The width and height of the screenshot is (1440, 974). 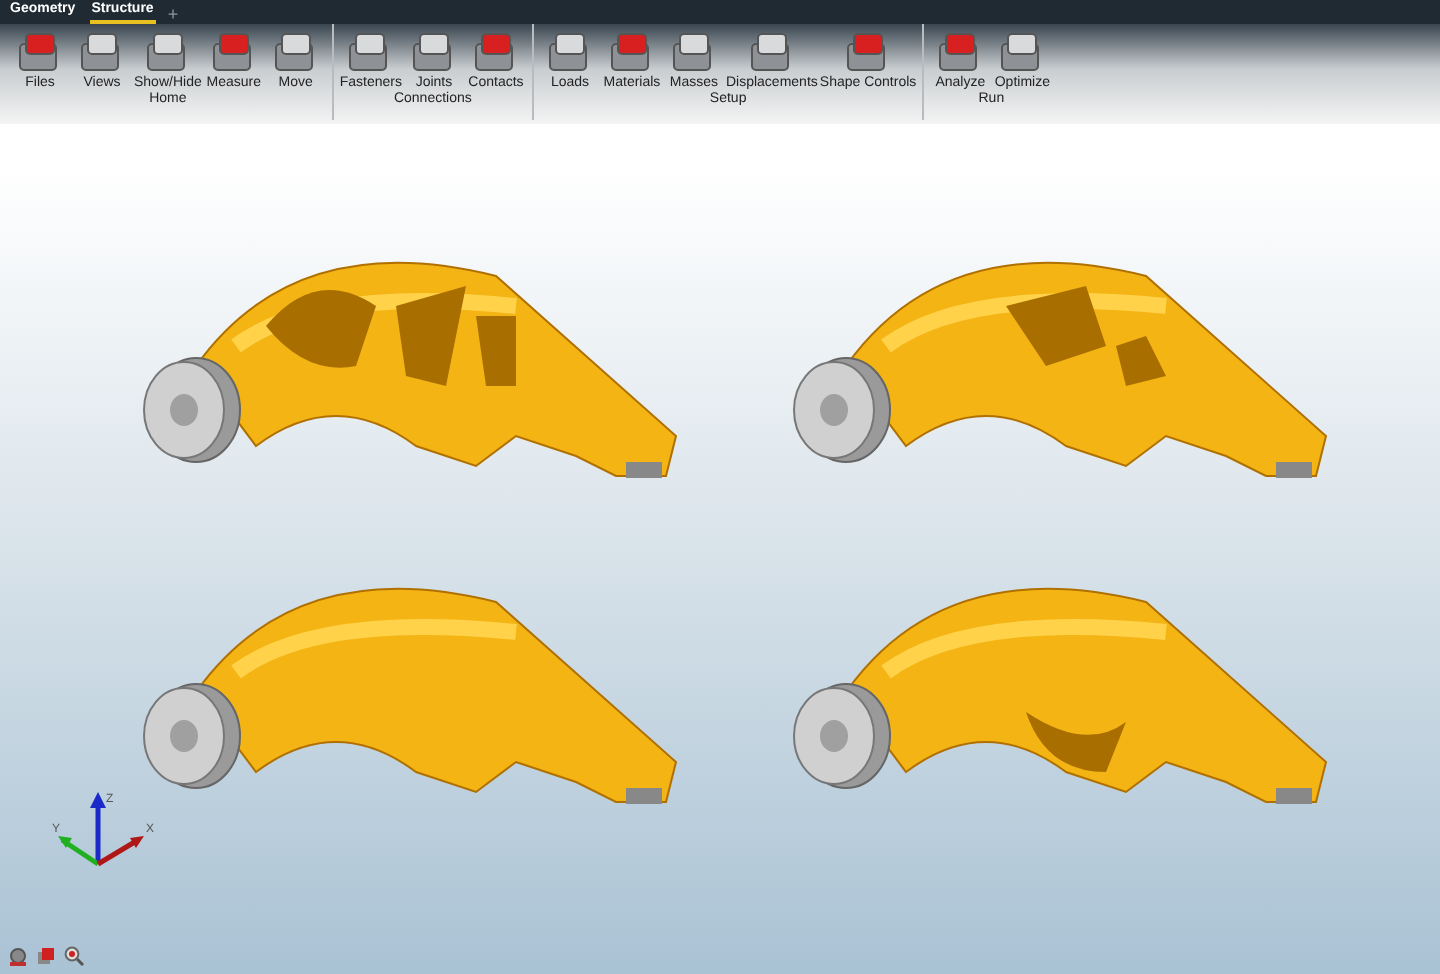 I want to click on camera-icon, so click(x=18, y=956).